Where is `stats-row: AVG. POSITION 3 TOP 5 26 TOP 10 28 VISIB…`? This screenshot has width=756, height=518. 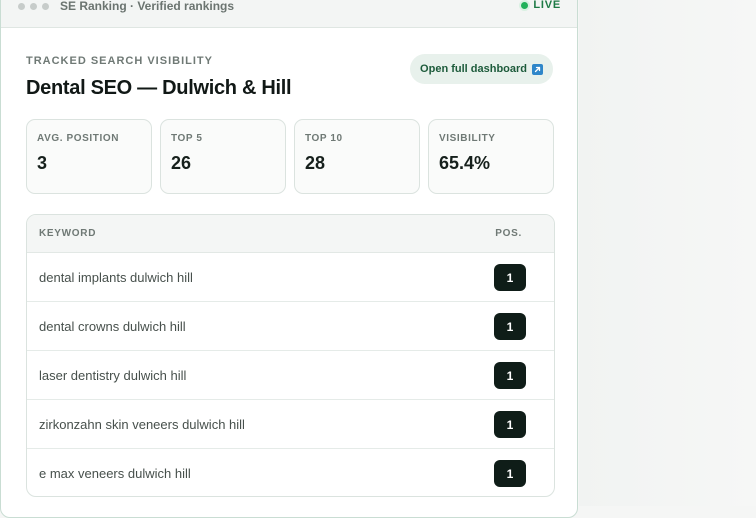
stats-row: AVG. POSITION 3 TOP 5 26 TOP 10 28 VISIB… is located at coordinates (290, 156).